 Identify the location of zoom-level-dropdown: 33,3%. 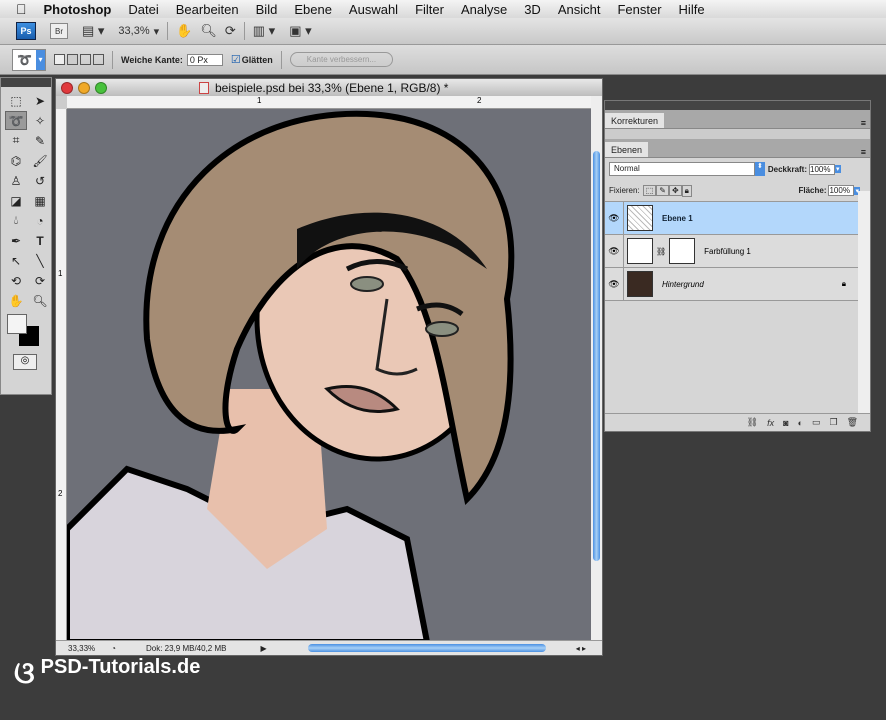
(133, 31).